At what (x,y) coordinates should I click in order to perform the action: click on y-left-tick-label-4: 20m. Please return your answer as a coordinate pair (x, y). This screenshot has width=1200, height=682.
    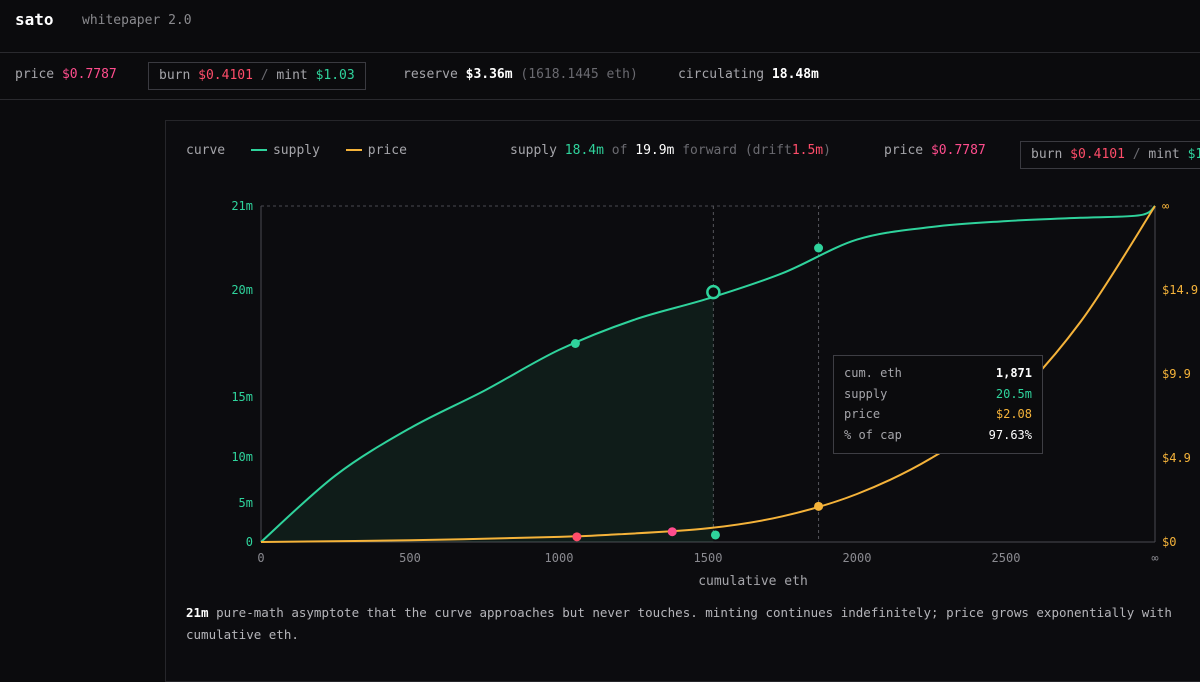
    Looking at the image, I should click on (242, 290).